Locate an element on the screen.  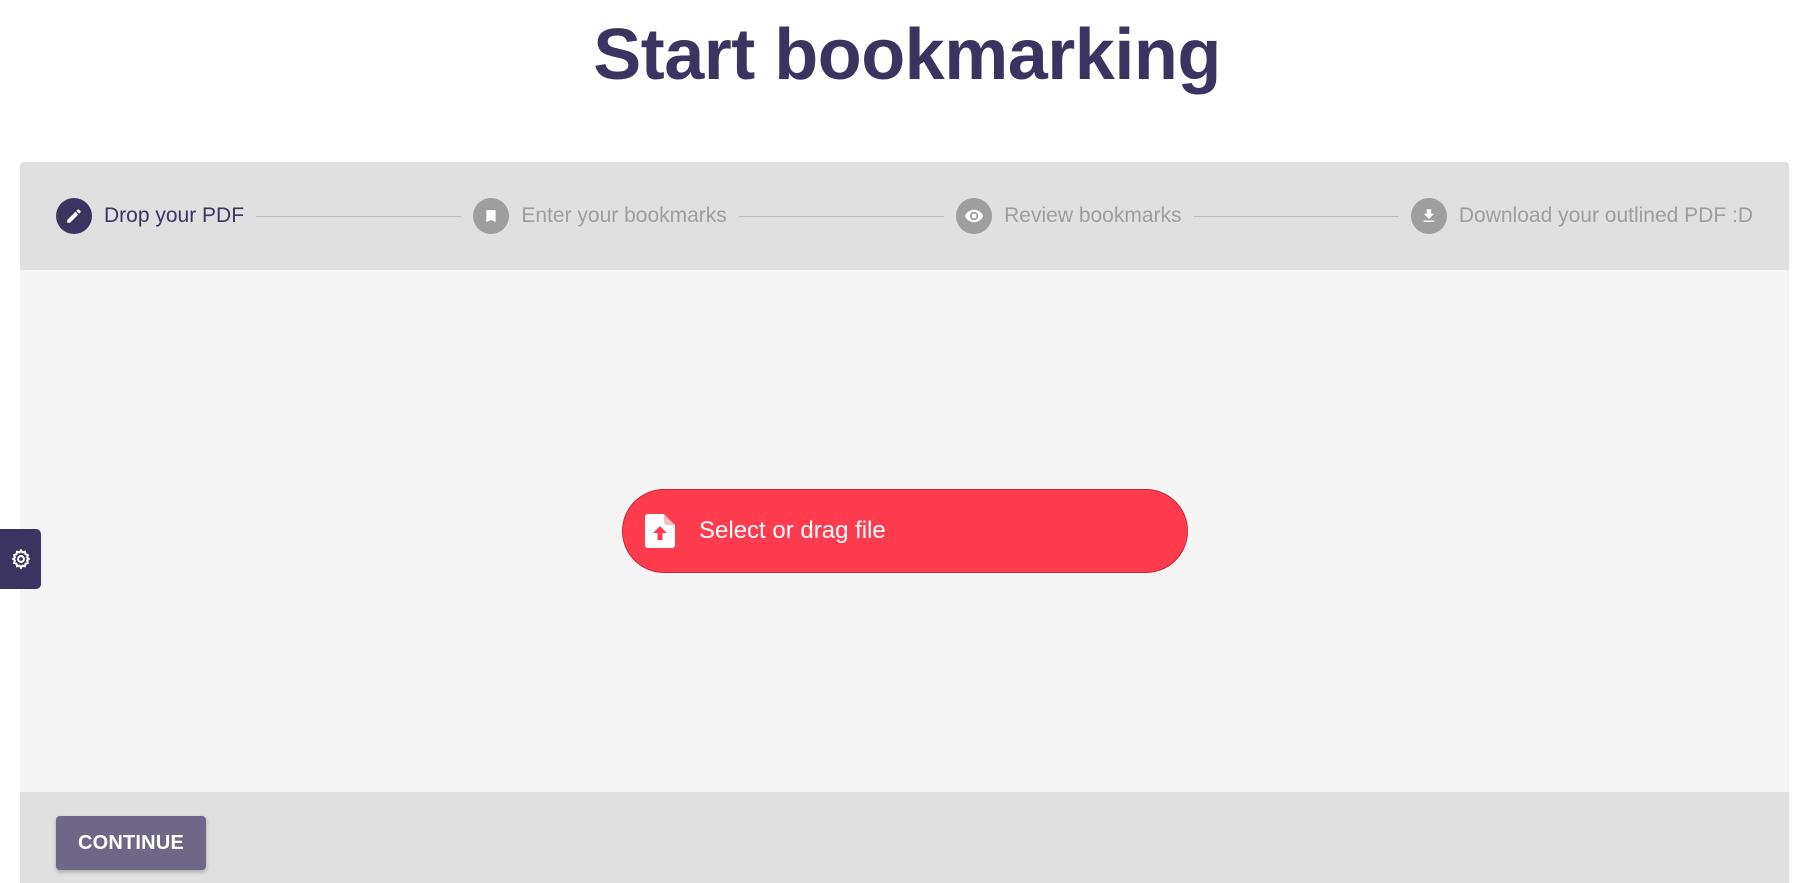
gear-icon is located at coordinates (21, 559).